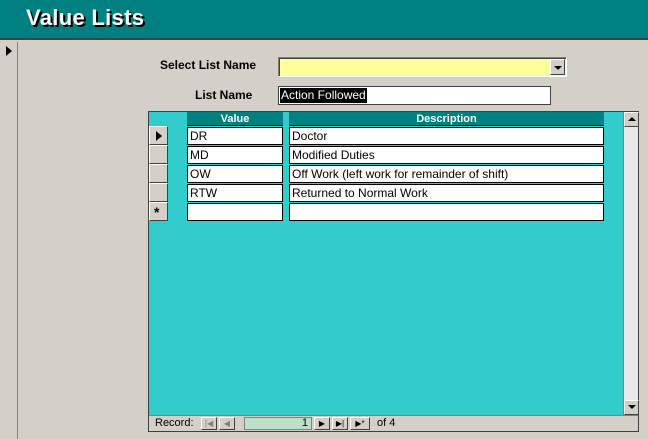 The image size is (648, 439). I want to click on description-cell, so click(446, 212).